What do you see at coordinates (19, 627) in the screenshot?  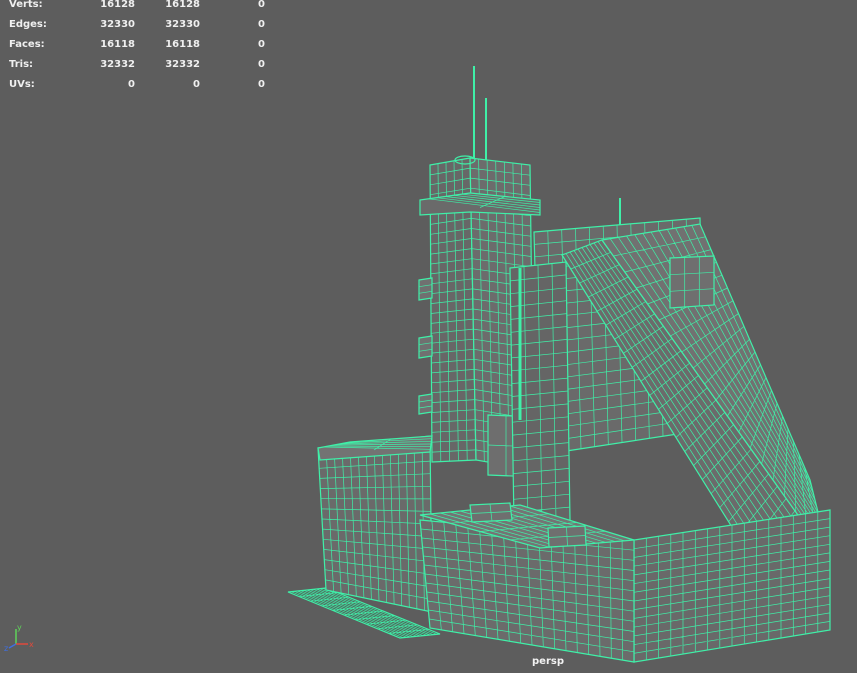 I see `axis-y-label: y` at bounding box center [19, 627].